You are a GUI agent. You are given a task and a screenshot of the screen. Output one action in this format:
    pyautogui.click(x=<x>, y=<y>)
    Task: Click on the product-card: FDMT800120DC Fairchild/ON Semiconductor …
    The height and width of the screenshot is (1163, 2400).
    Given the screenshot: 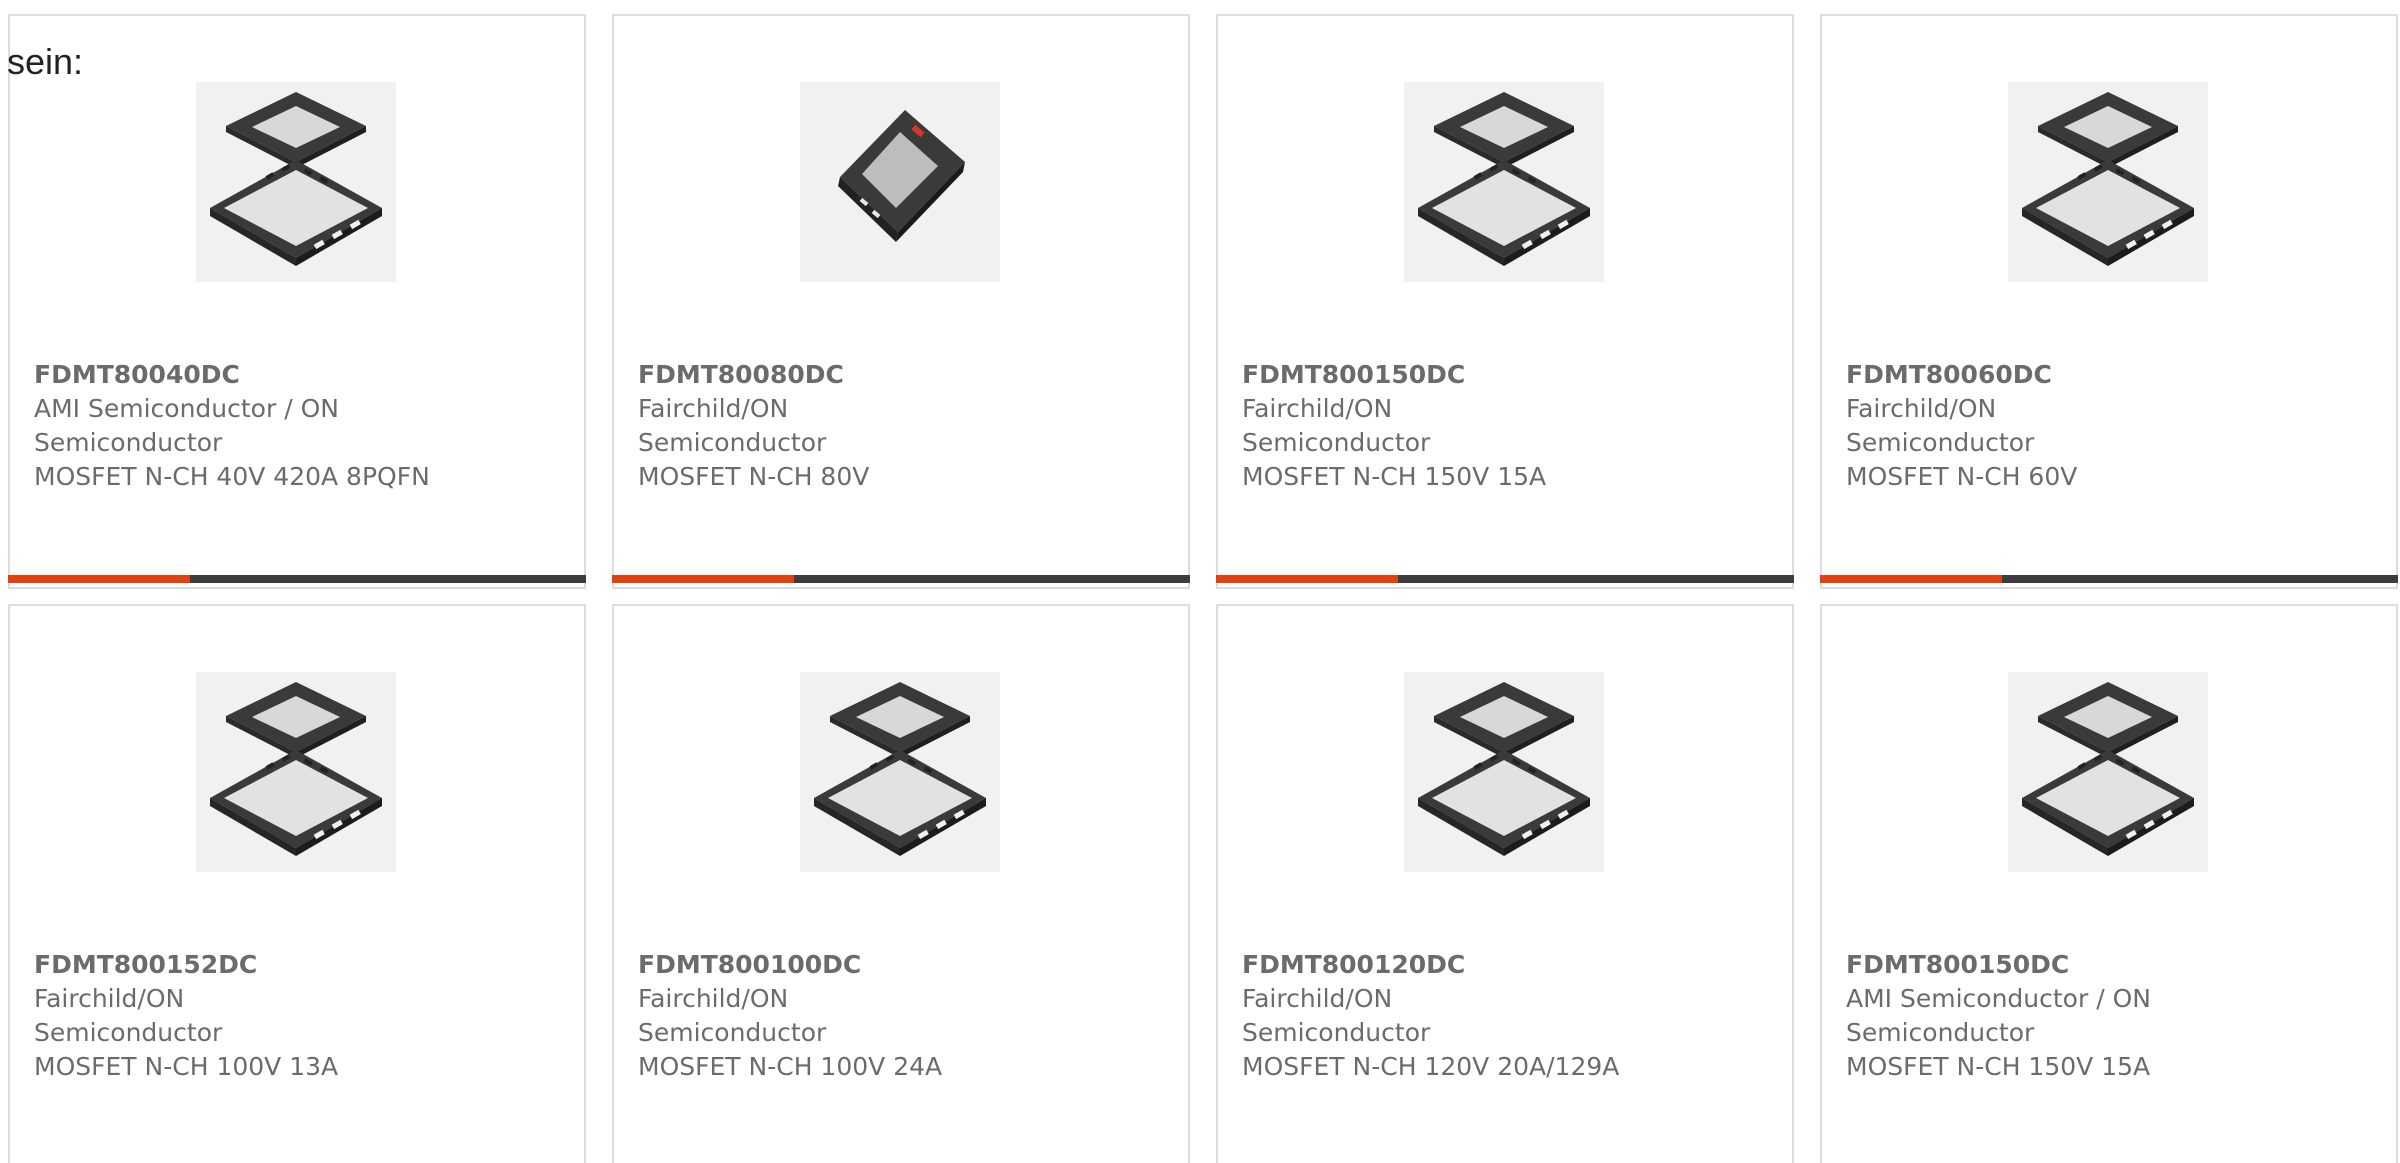 What is the action you would take?
    pyautogui.click(x=1505, y=883)
    